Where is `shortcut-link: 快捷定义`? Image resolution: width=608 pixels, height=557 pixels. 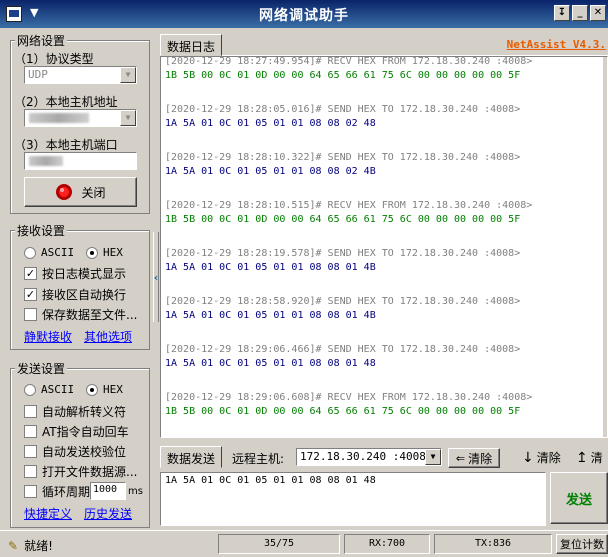
shortcut-link: 快捷定义 is located at coordinates (48, 513).